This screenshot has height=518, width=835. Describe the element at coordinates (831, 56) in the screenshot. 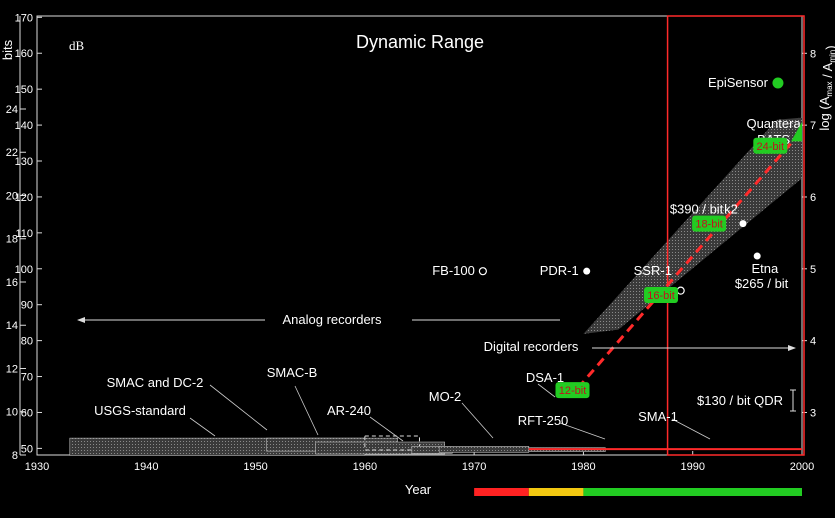

I see `log-axis-label-part: min` at that location.